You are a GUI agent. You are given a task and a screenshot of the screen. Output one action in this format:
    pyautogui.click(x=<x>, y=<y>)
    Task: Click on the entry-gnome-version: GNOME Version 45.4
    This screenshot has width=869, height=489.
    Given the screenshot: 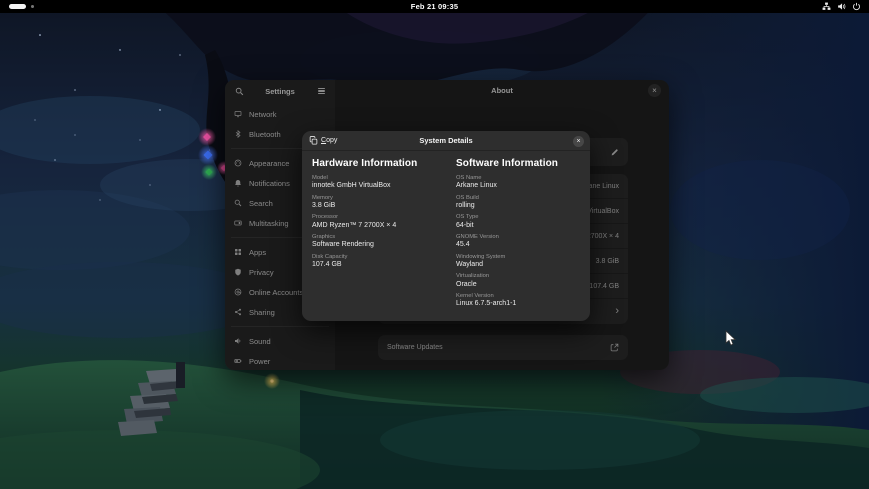 What is the action you would take?
    pyautogui.click(x=477, y=241)
    